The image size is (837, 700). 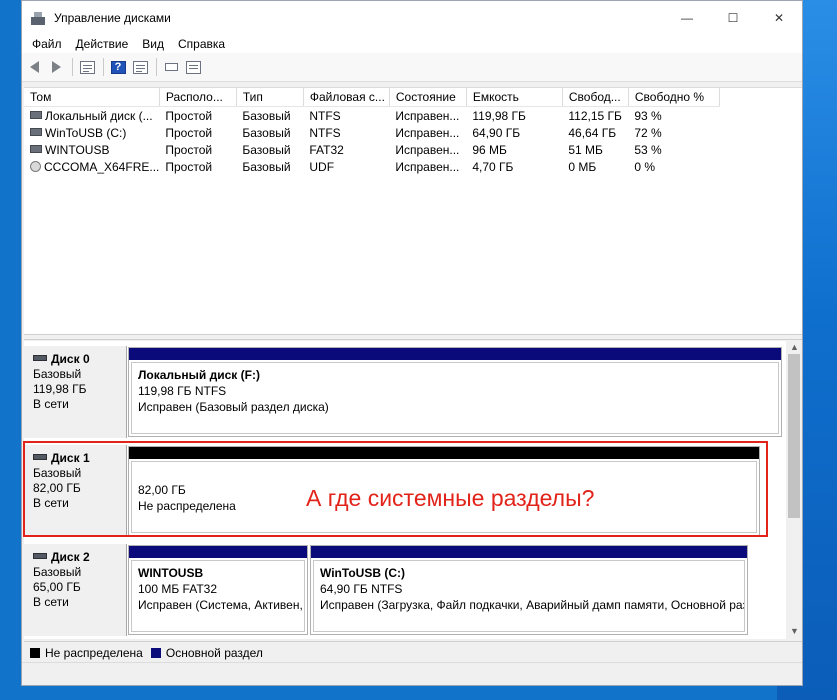 I want to click on properties-icon, so click(x=140, y=67).